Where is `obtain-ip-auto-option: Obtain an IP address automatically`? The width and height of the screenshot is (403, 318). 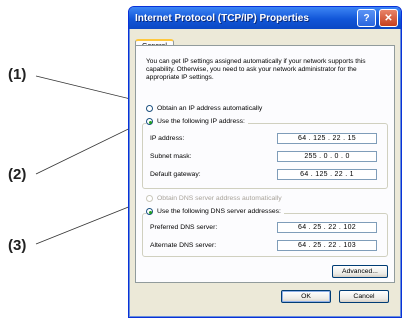 obtain-ip-auto-option: Obtain an IP address automatically is located at coordinates (204, 108).